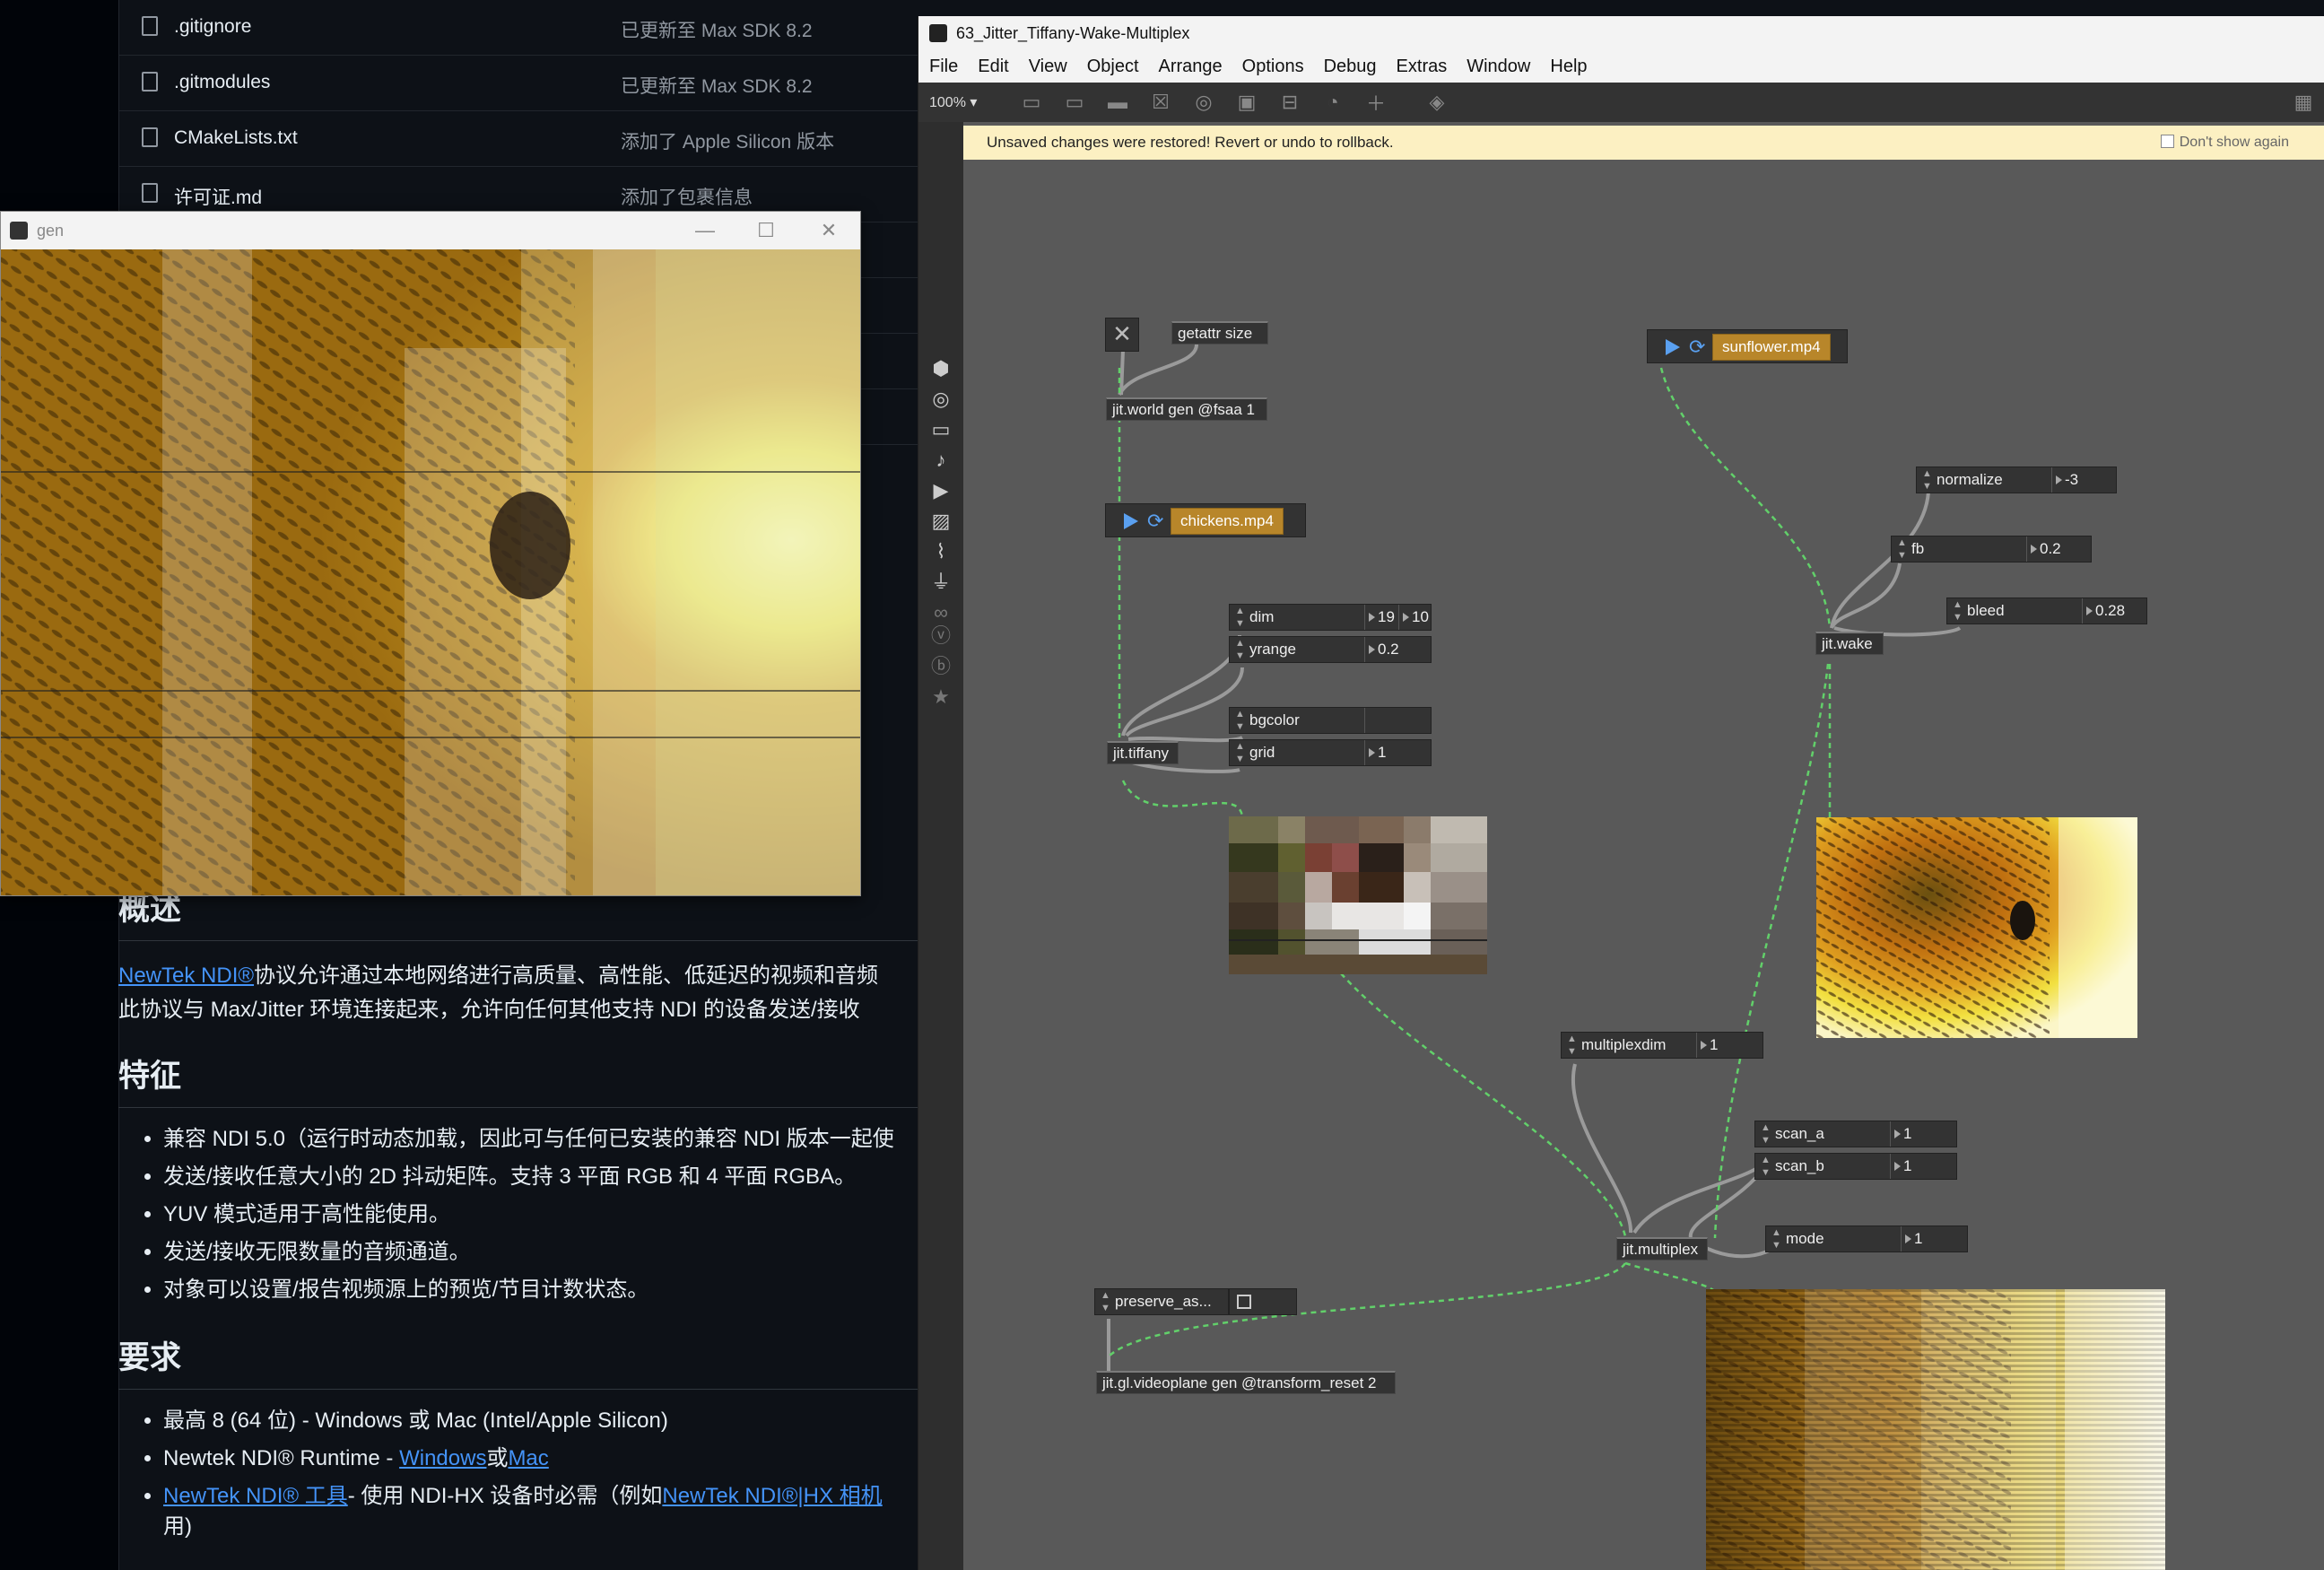 This screenshot has width=2324, height=1570. What do you see at coordinates (941, 399) in the screenshot?
I see `target-icon: ◎` at bounding box center [941, 399].